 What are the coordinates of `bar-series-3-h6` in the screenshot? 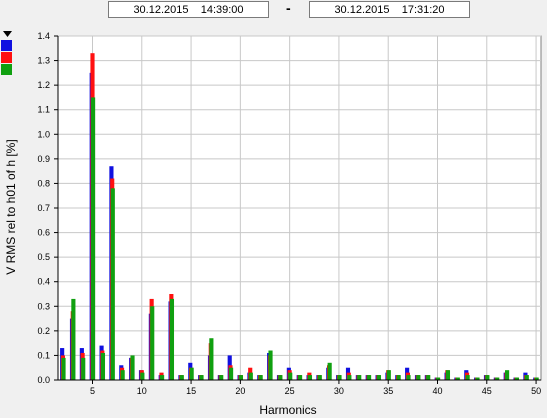 It's located at (103, 366).